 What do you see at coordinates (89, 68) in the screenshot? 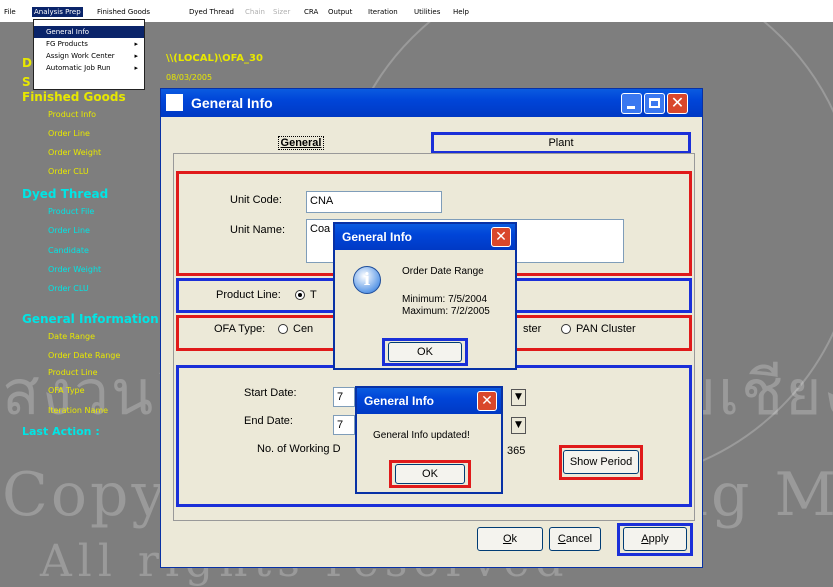
I see `dropdown-item-automatic-job-run: Automatic Job Run ▸` at bounding box center [89, 68].